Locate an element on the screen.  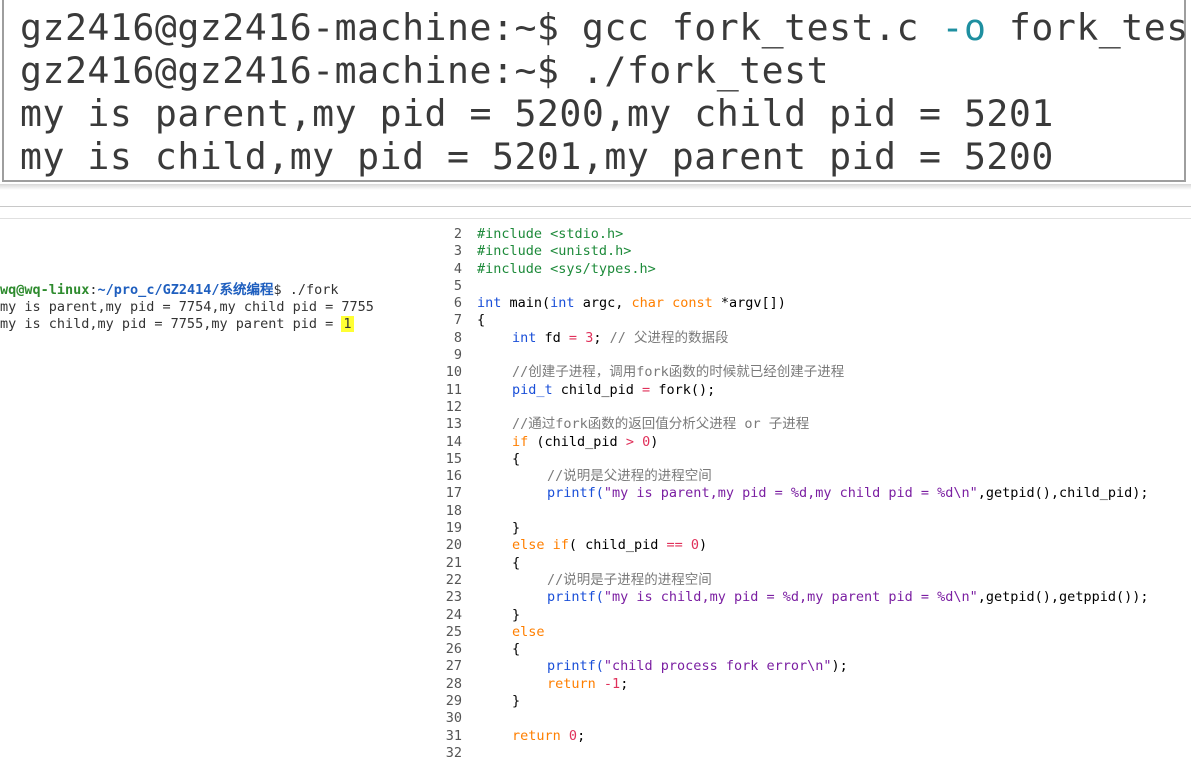
code-line: 4 #include <sys/types.h> is located at coordinates (815, 269).